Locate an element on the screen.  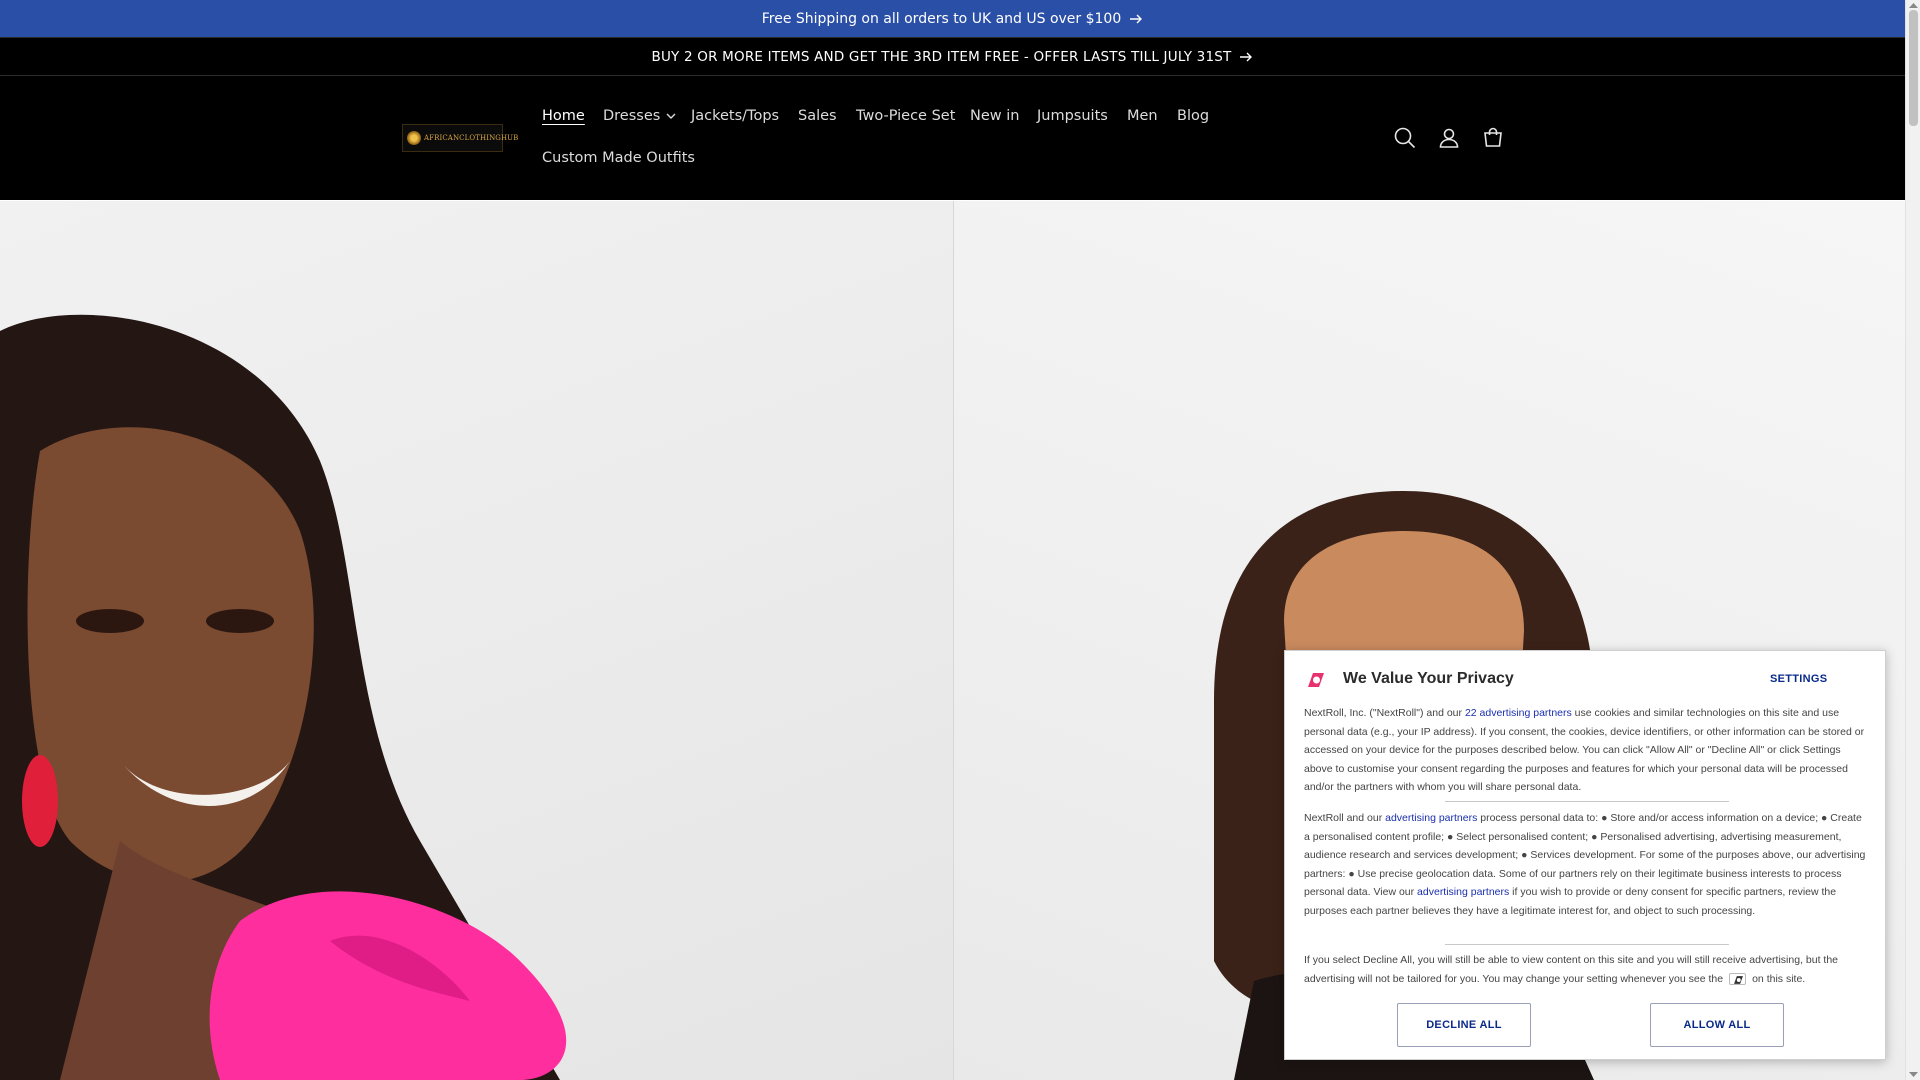
nav-item-custom-made-outfits: Custom Made Outfits is located at coordinates (618, 158).